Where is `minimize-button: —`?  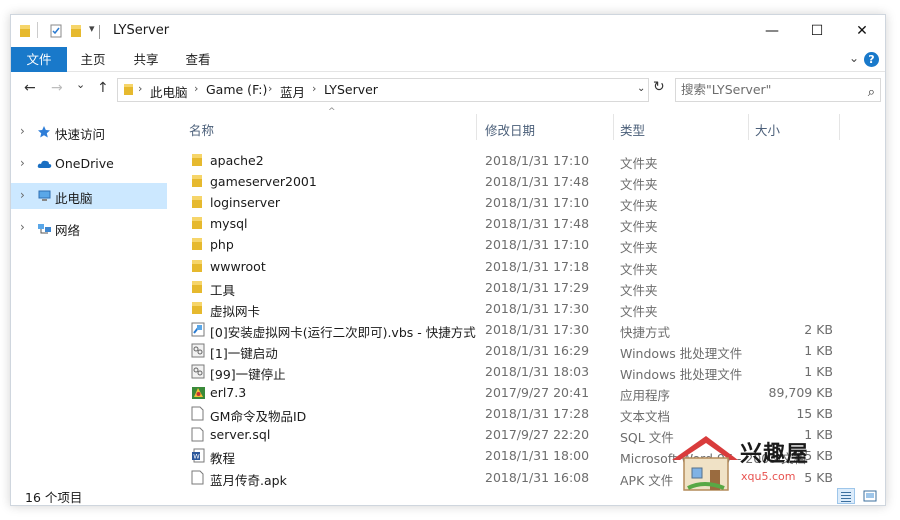 minimize-button: — is located at coordinates (772, 31).